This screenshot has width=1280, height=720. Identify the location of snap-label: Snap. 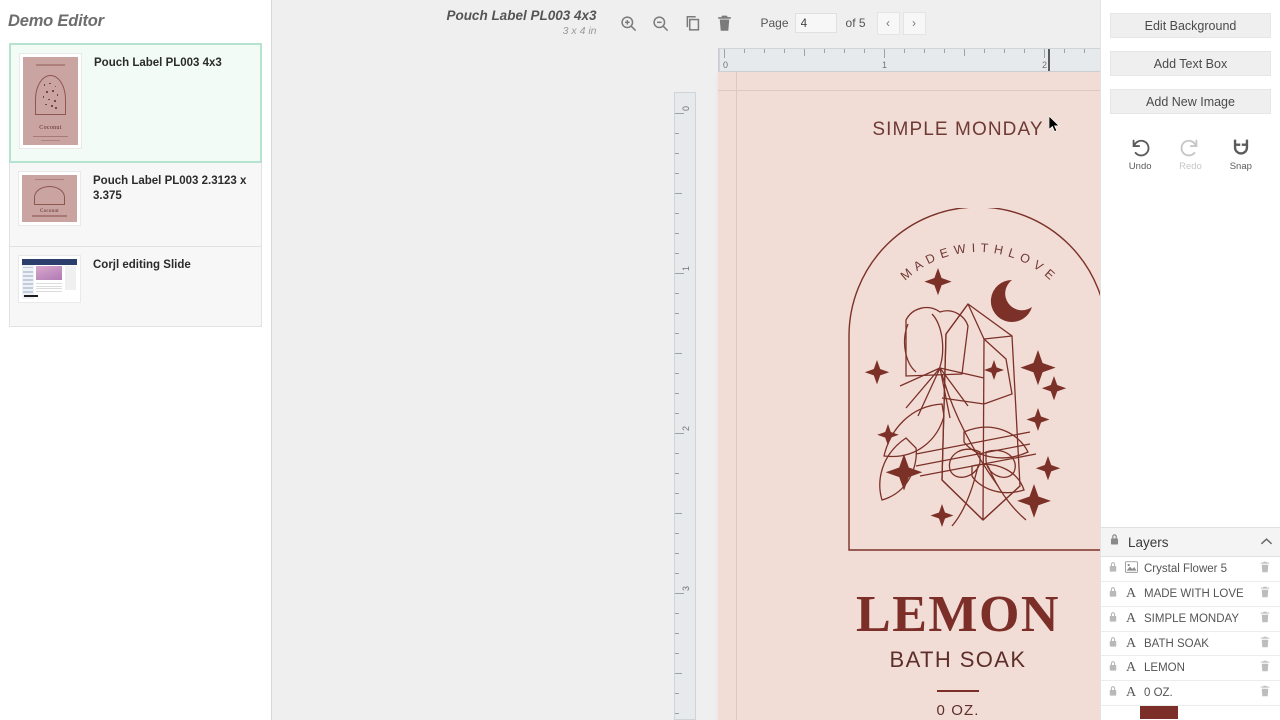
(1240, 166).